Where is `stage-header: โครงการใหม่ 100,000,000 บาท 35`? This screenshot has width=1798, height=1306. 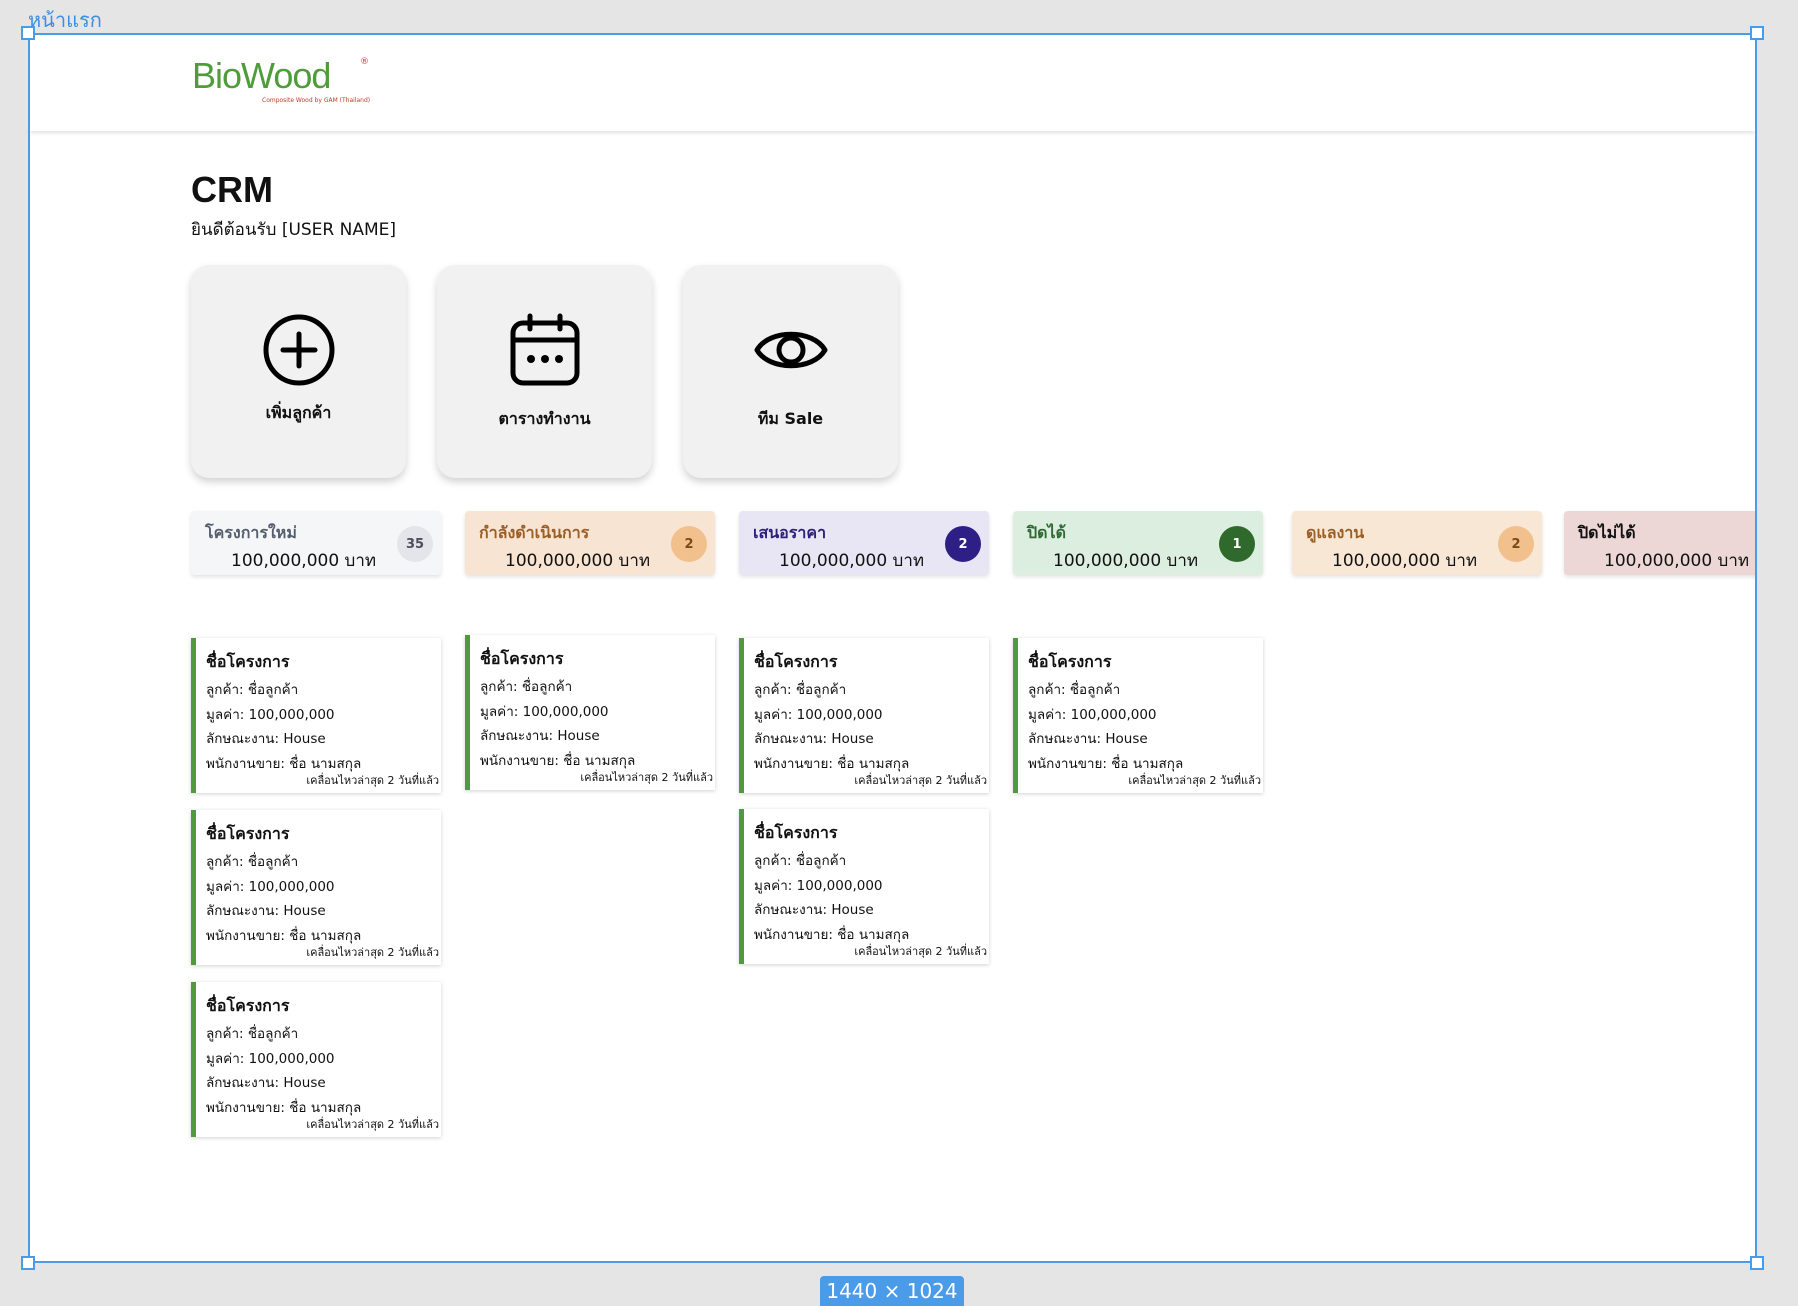 stage-header: โครงการใหม่ 100,000,000 บาท 35 is located at coordinates (316, 543).